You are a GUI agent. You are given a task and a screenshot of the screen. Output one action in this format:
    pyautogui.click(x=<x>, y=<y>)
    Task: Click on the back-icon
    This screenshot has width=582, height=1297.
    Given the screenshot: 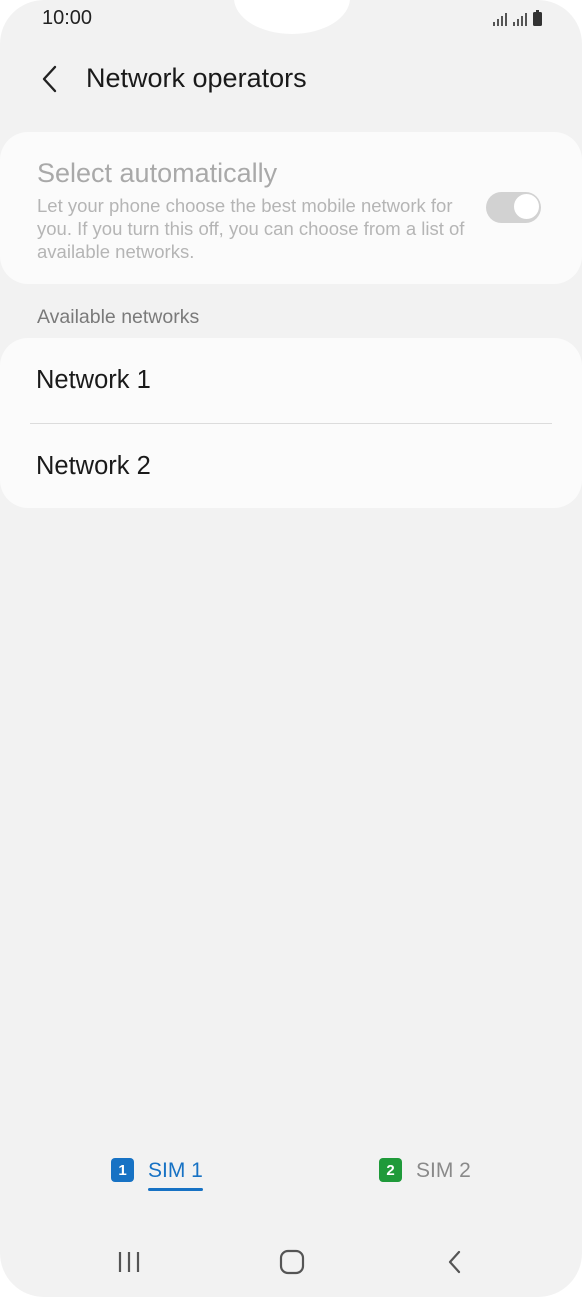 What is the action you would take?
    pyautogui.click(x=454, y=1262)
    